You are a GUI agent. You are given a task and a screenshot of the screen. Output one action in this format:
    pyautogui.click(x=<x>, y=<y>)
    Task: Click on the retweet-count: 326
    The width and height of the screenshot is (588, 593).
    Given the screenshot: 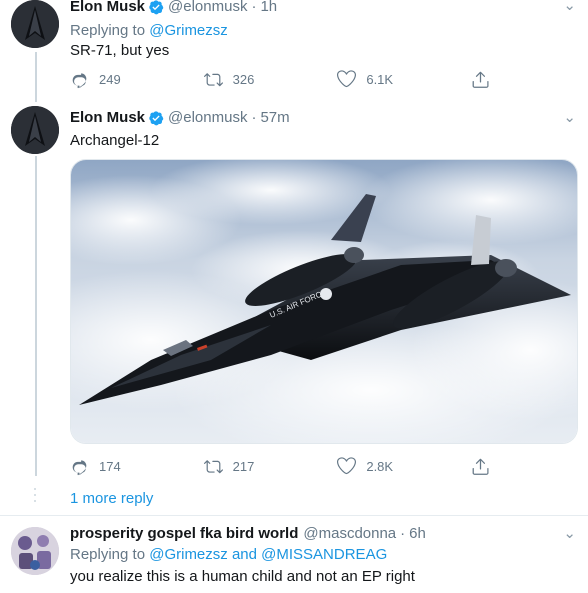 What is the action you would take?
    pyautogui.click(x=243, y=79)
    